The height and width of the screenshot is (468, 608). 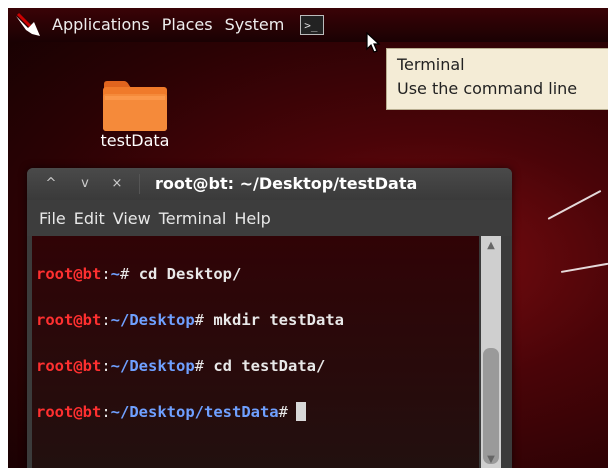 What do you see at coordinates (101, 25) in the screenshot?
I see `menu-applications: Applications` at bounding box center [101, 25].